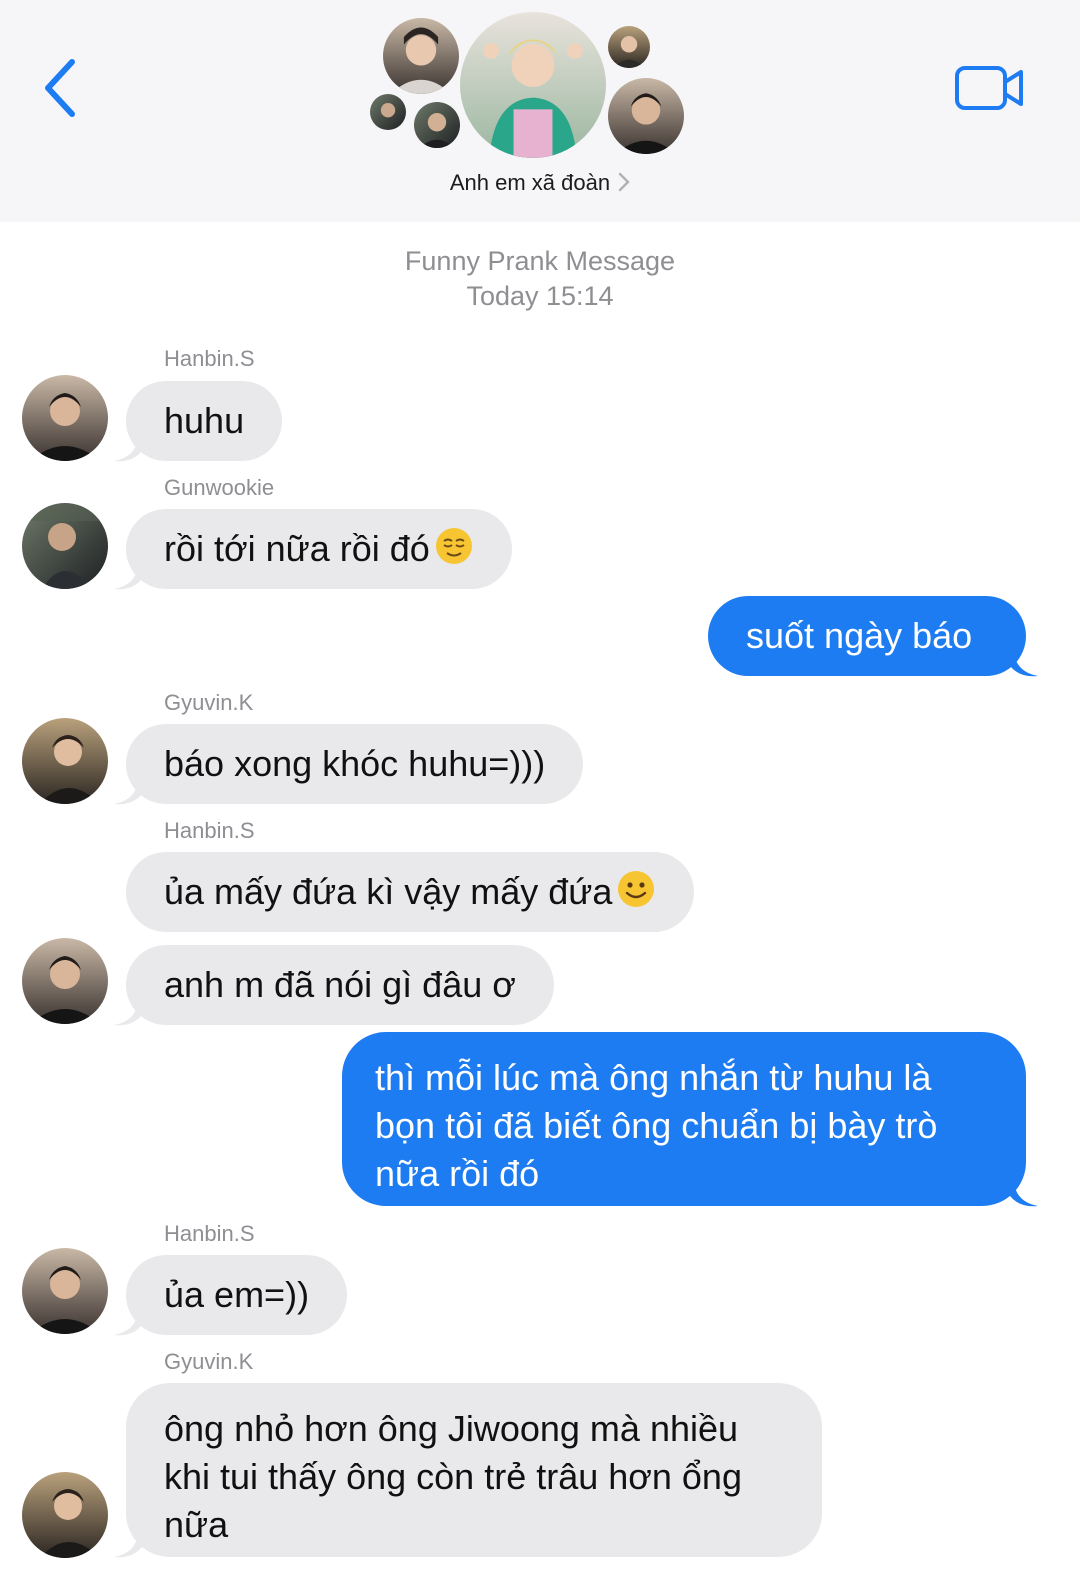 The image size is (1080, 1590). I want to click on message-bubble-incoming: rồi tới nữa rồi đó, so click(319, 549).